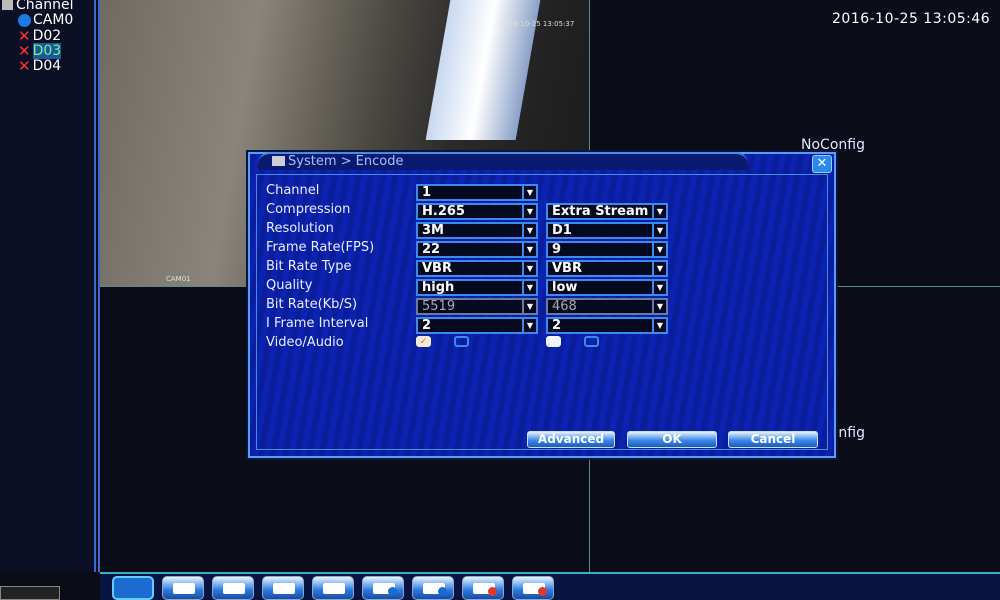  I want to click on label-video-audio: Video/Audio, so click(305, 342).